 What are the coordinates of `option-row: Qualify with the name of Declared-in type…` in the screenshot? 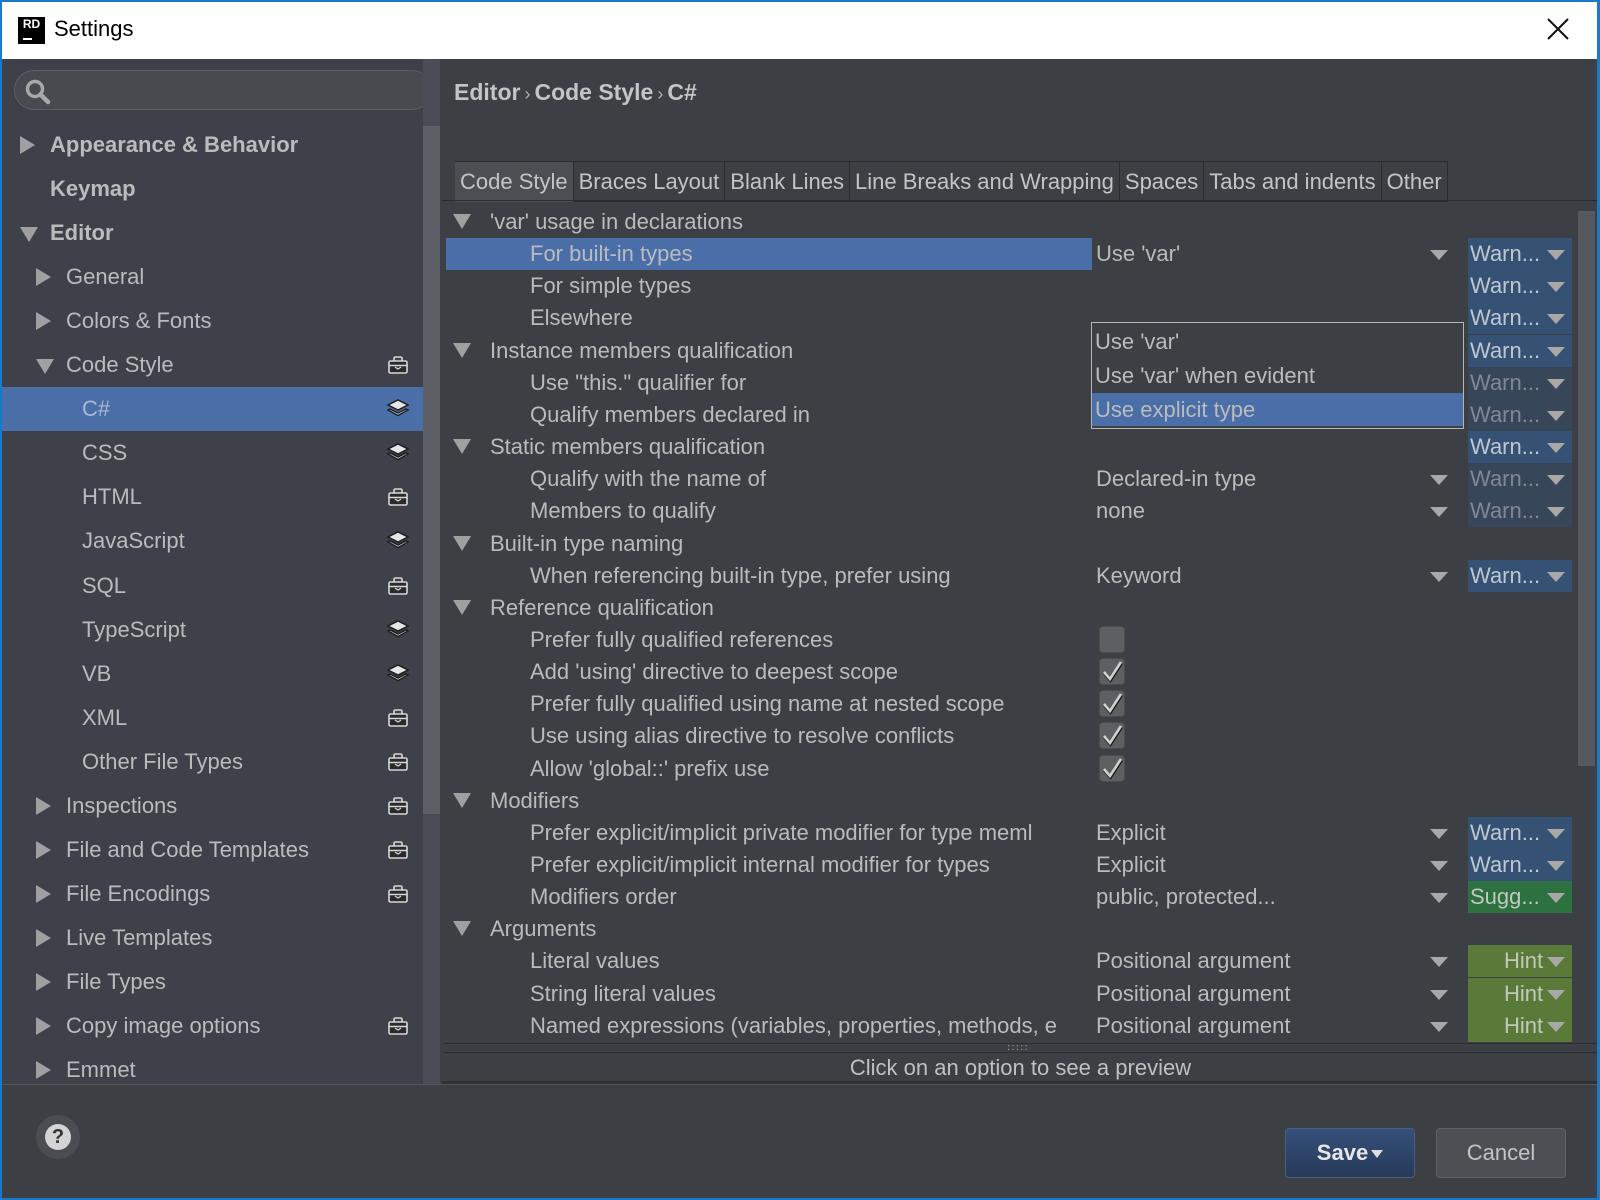 It's located at (1009, 479).